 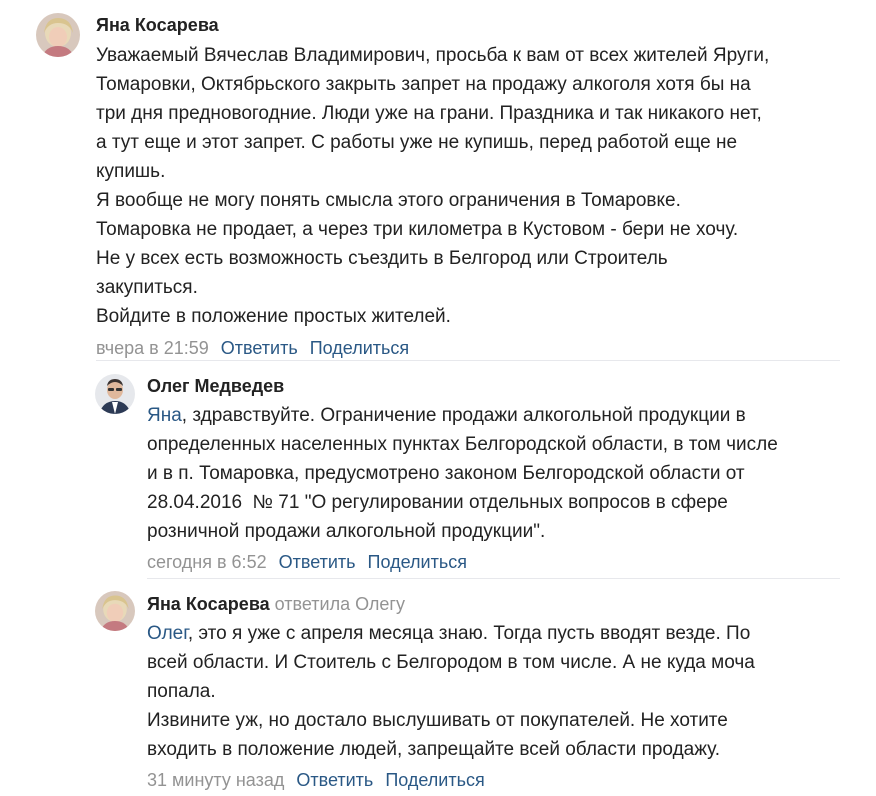 What do you see at coordinates (181, 691) in the screenshot?
I see `comment-line: попала.` at bounding box center [181, 691].